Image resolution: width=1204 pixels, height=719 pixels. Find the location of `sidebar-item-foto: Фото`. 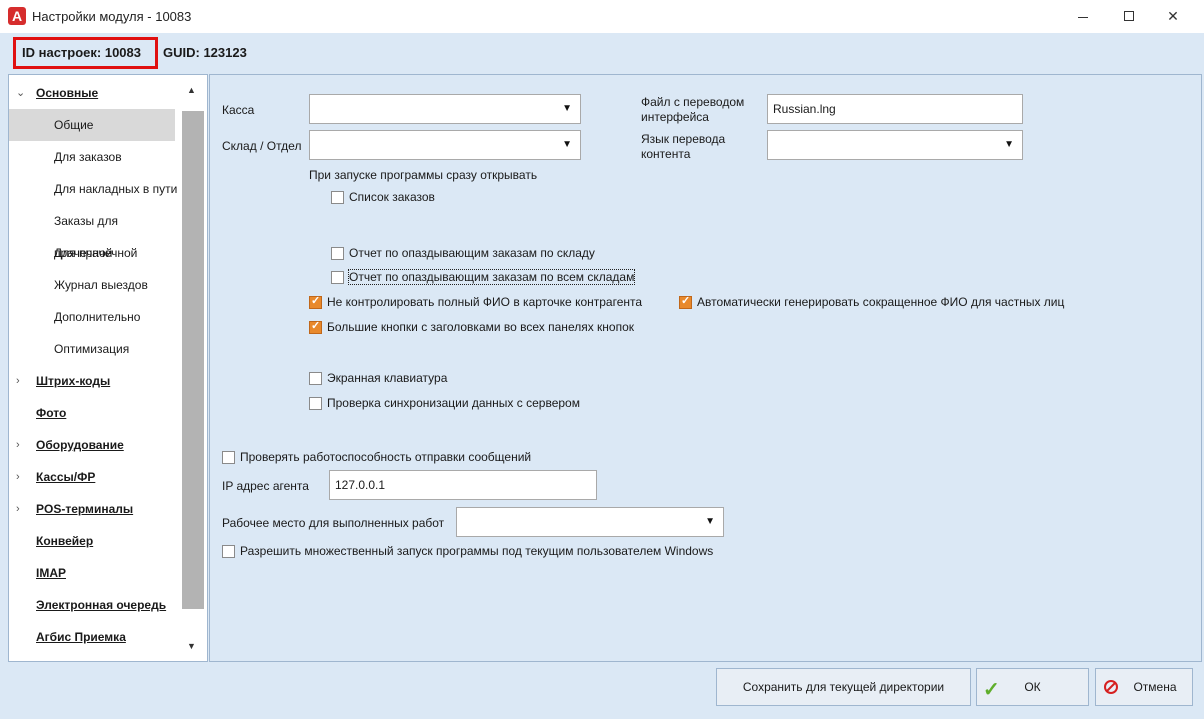

sidebar-item-foto: Фото is located at coordinates (94, 413).